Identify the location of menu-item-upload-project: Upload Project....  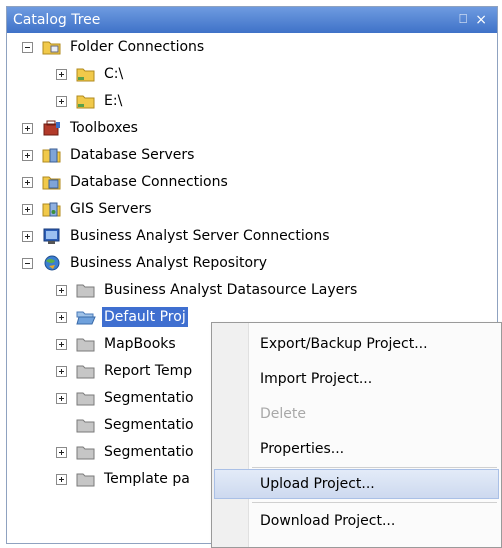
(356, 484).